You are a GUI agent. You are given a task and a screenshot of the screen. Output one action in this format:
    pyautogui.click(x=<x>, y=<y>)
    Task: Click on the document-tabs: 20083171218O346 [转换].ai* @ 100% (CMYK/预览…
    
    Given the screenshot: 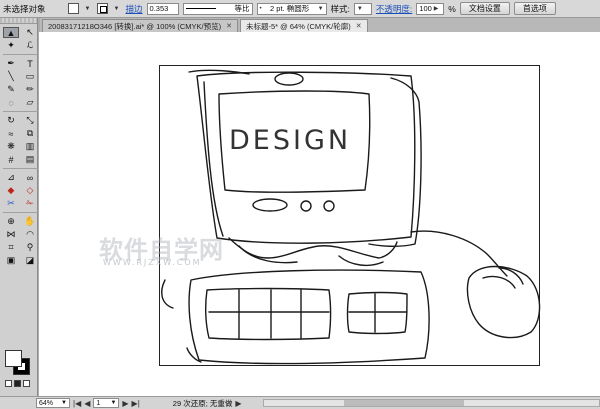 What is the action you would take?
    pyautogui.click(x=320, y=25)
    